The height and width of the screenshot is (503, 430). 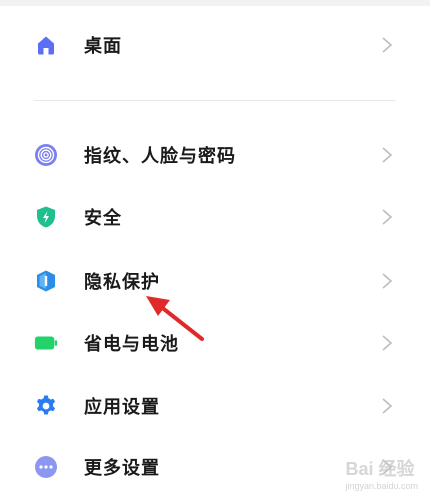 I want to click on top-divider-strip, so click(x=215, y=3).